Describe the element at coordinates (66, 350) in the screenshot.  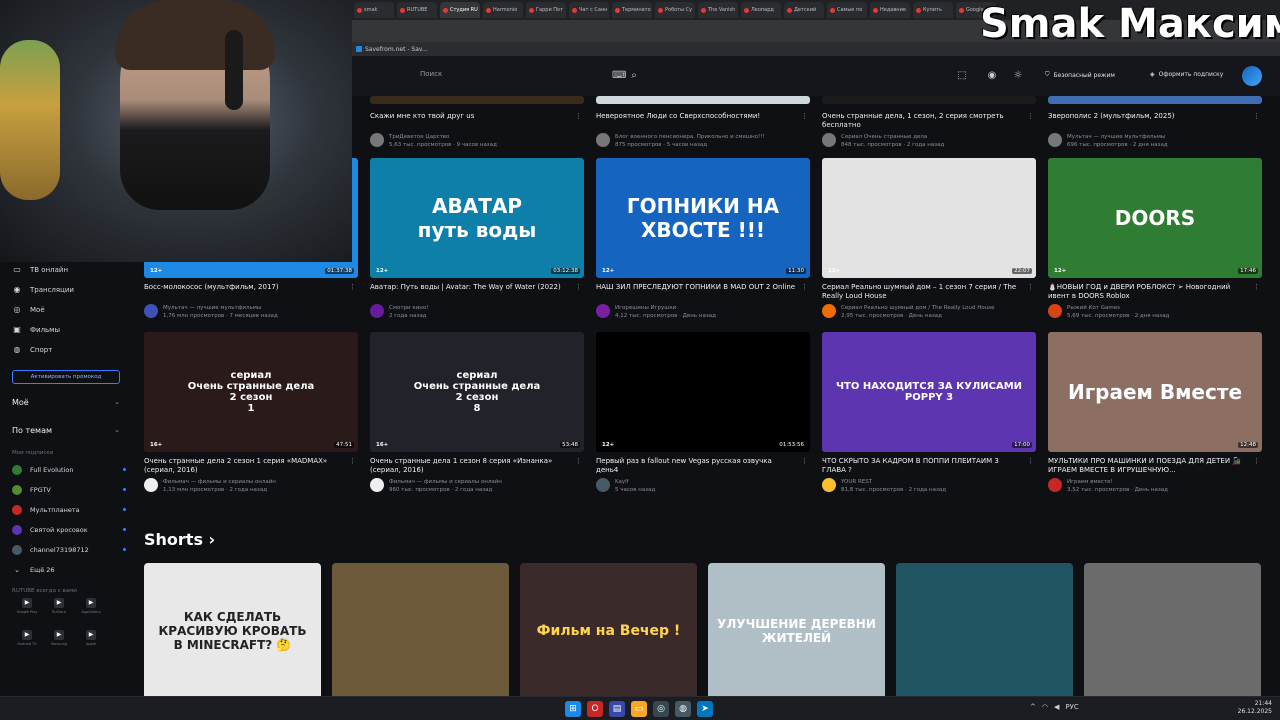
I see `sidebar-item: ◍ Спорт` at that location.